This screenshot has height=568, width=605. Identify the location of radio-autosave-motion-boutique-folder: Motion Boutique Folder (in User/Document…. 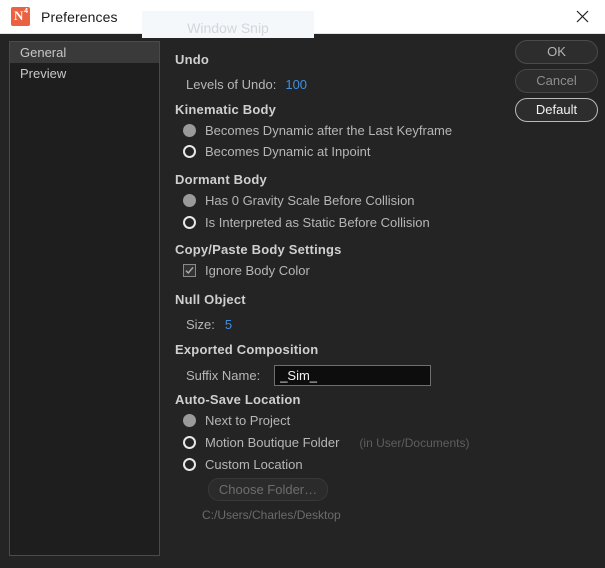
(326, 442).